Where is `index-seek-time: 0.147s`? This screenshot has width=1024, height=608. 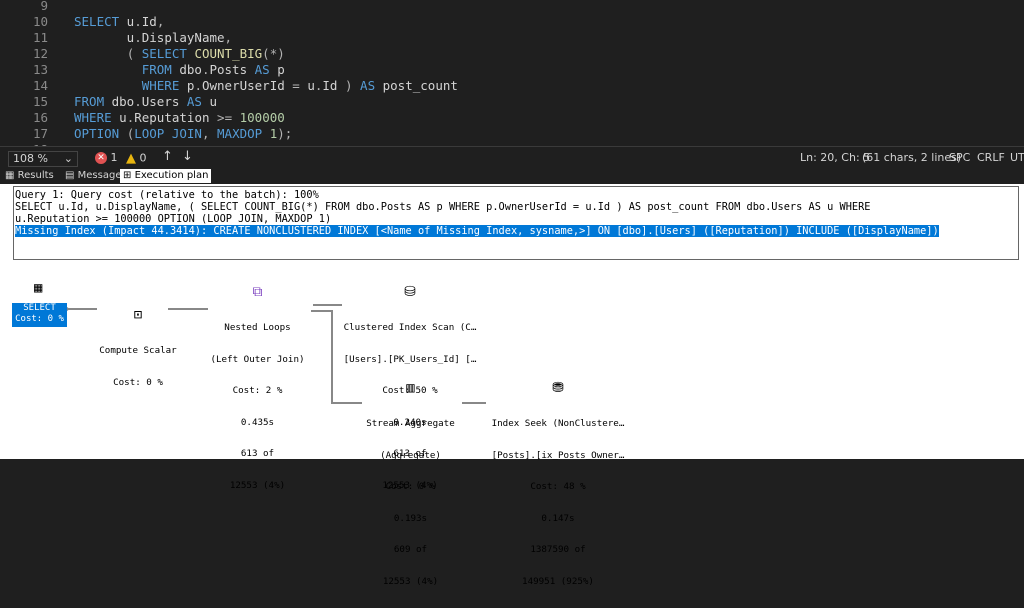
index-seek-time: 0.147s is located at coordinates (558, 518).